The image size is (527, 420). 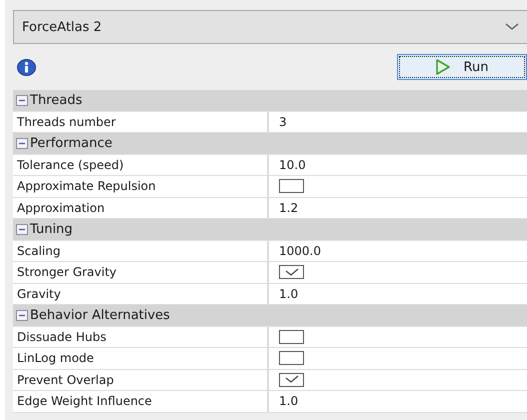 What do you see at coordinates (512, 27) in the screenshot?
I see `chevron-down-icon` at bounding box center [512, 27].